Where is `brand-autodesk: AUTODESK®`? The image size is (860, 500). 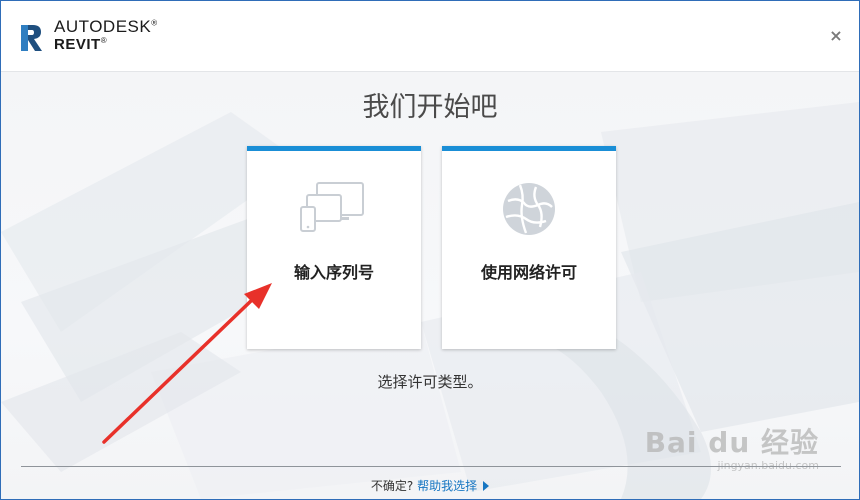
brand-autodesk: AUTODESK® is located at coordinates (106, 26).